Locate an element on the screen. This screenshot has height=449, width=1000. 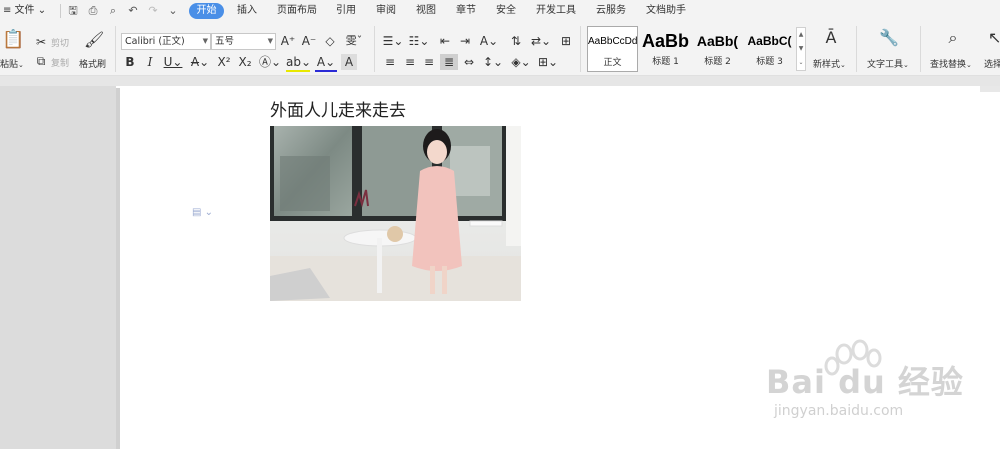
tab-doc-assistant: 文档助手 is located at coordinates (666, 11).